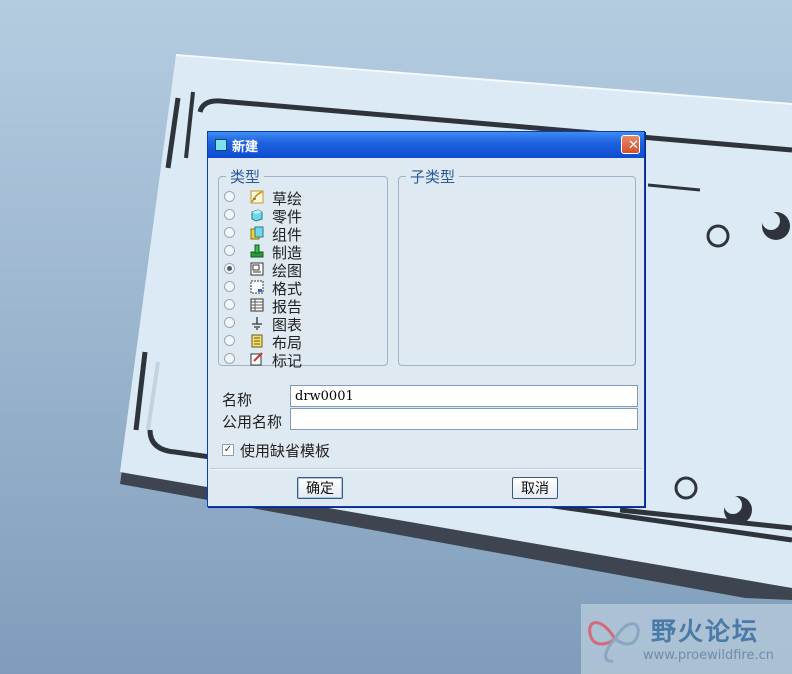 The height and width of the screenshot is (674, 792). What do you see at coordinates (257, 197) in the screenshot?
I see `sketch-icon` at bounding box center [257, 197].